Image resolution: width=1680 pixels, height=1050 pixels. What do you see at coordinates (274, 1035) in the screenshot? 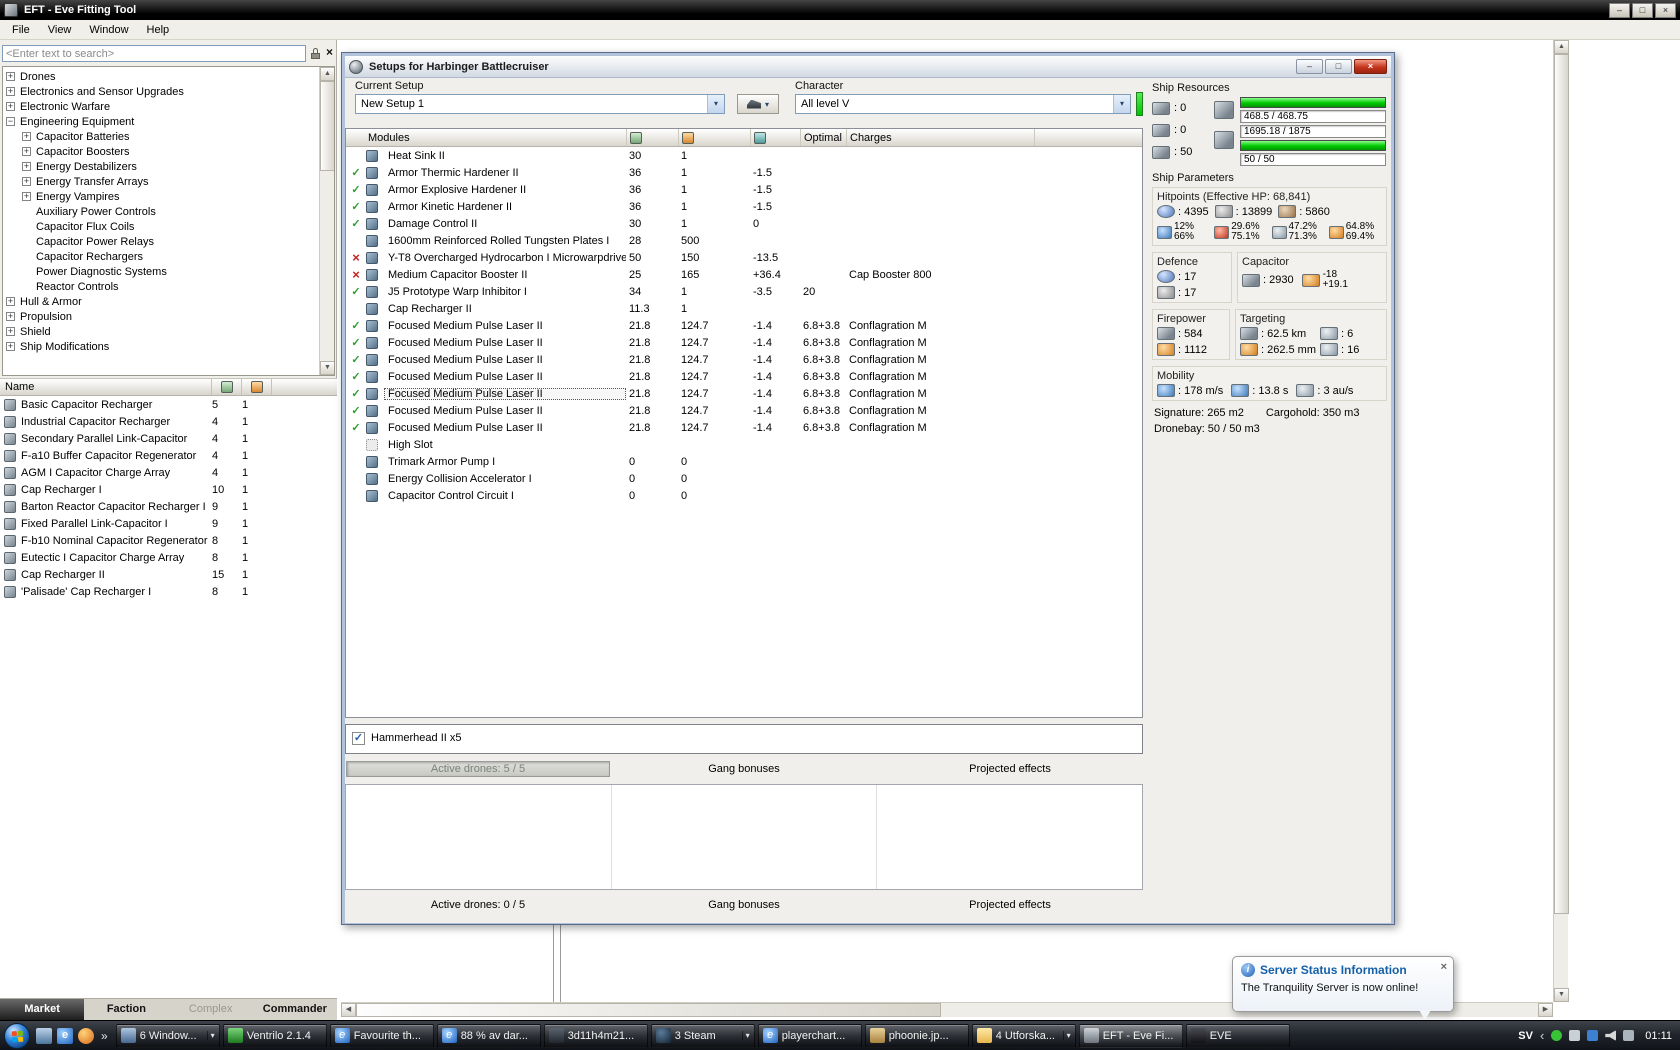
I see `taskbar-button: Ventrilo 2.1.4 ▾` at bounding box center [274, 1035].